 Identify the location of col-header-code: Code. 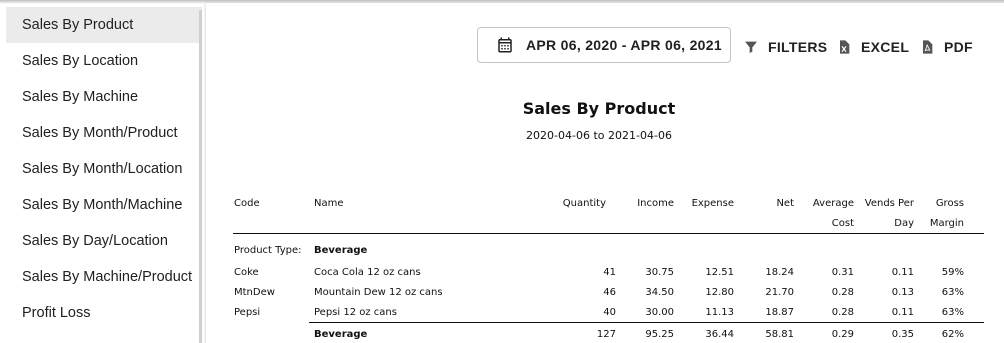
(247, 203).